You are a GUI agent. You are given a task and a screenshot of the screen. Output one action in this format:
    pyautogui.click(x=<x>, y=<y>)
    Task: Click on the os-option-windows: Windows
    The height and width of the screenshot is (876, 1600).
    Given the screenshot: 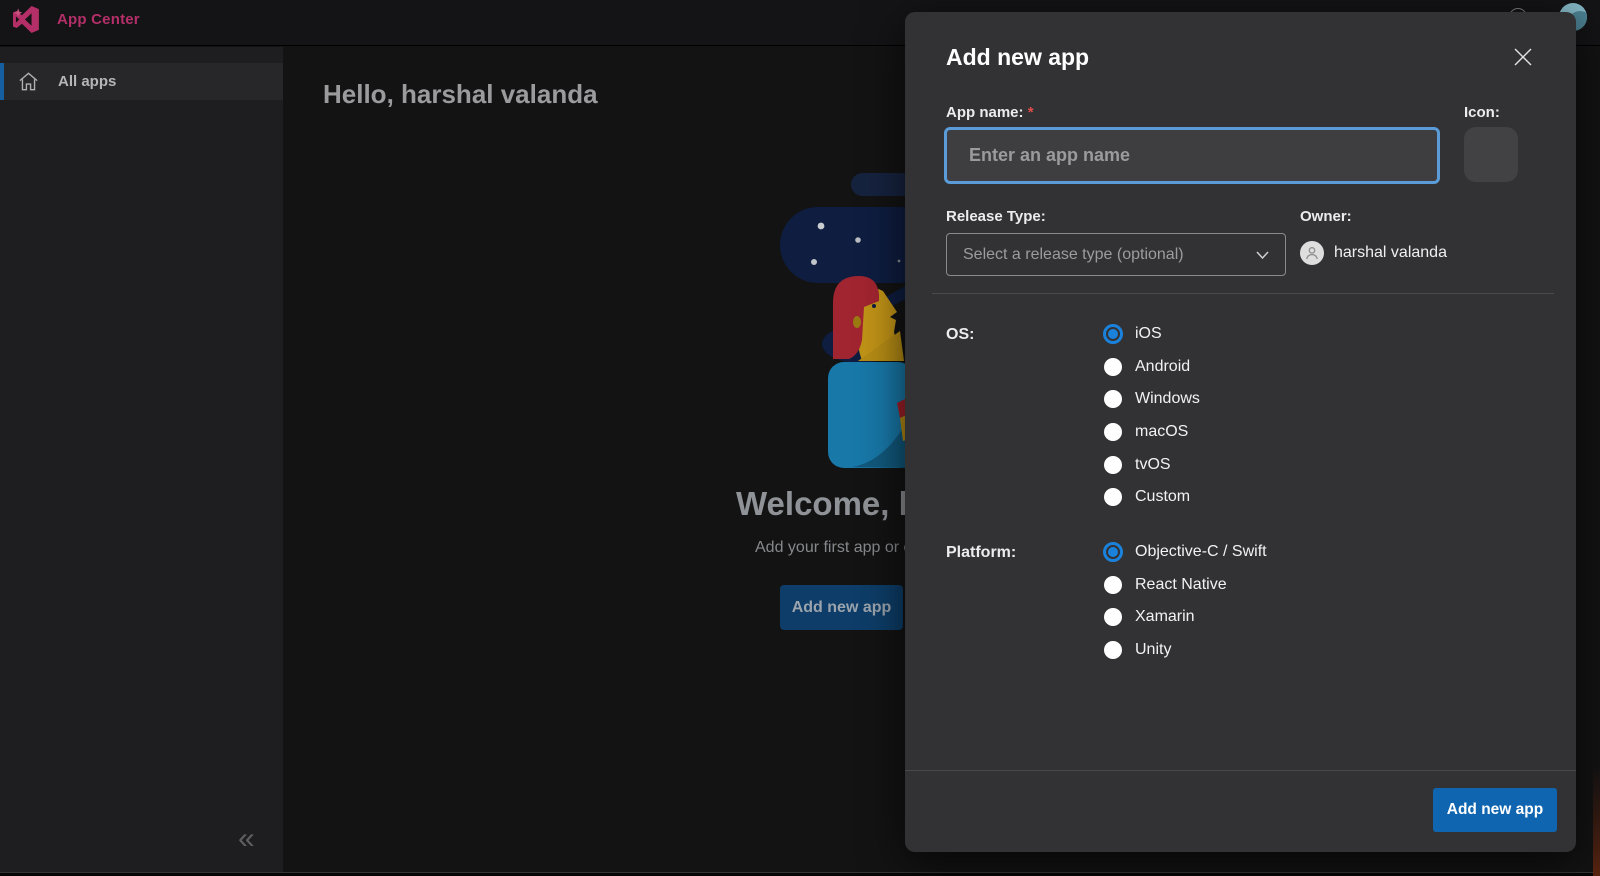 What is the action you would take?
    pyautogui.click(x=1151, y=399)
    